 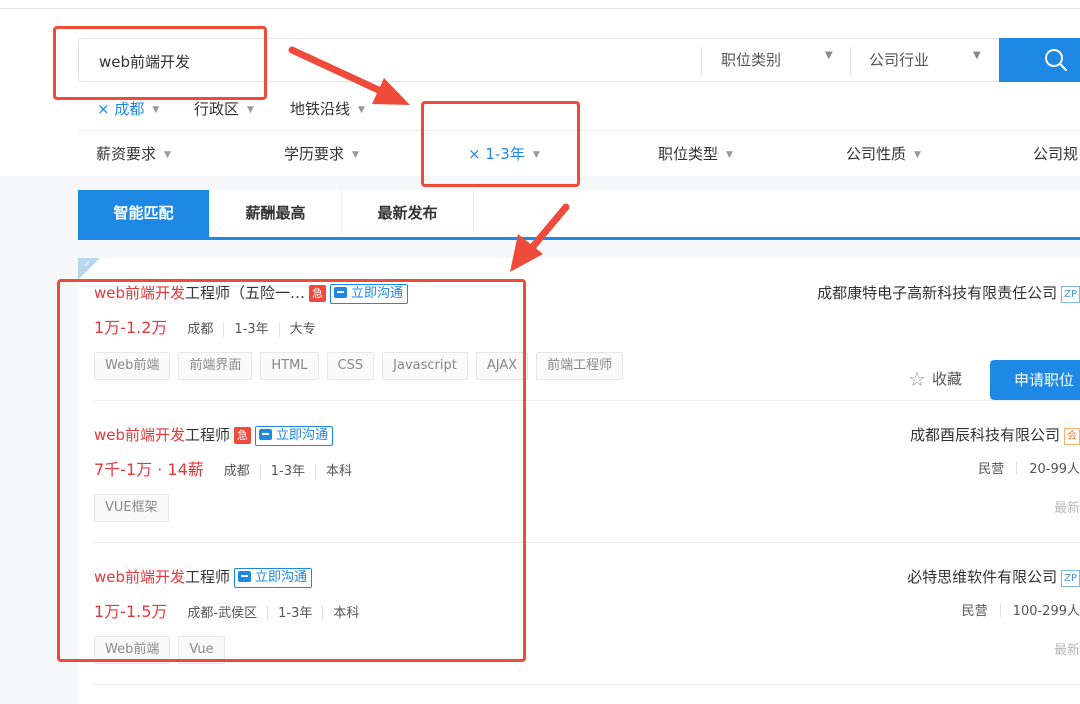 What do you see at coordinates (1021, 609) in the screenshot?
I see `company-info: 民营 100-299人` at bounding box center [1021, 609].